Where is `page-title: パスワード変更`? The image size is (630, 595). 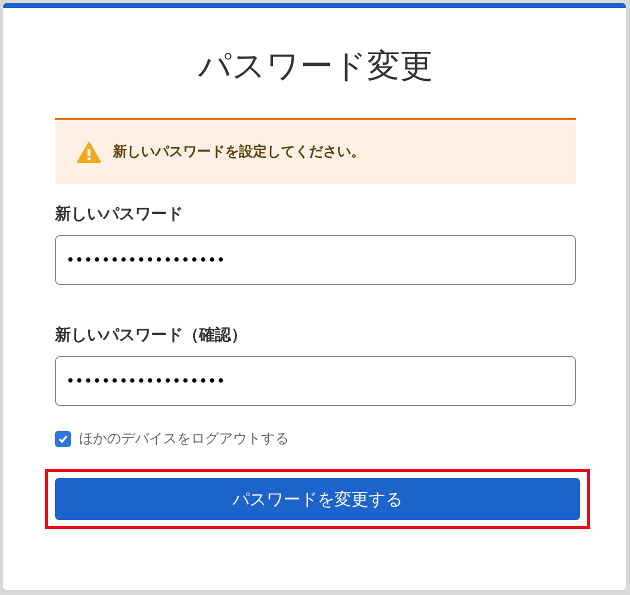 page-title: パスワード変更 is located at coordinates (315, 66).